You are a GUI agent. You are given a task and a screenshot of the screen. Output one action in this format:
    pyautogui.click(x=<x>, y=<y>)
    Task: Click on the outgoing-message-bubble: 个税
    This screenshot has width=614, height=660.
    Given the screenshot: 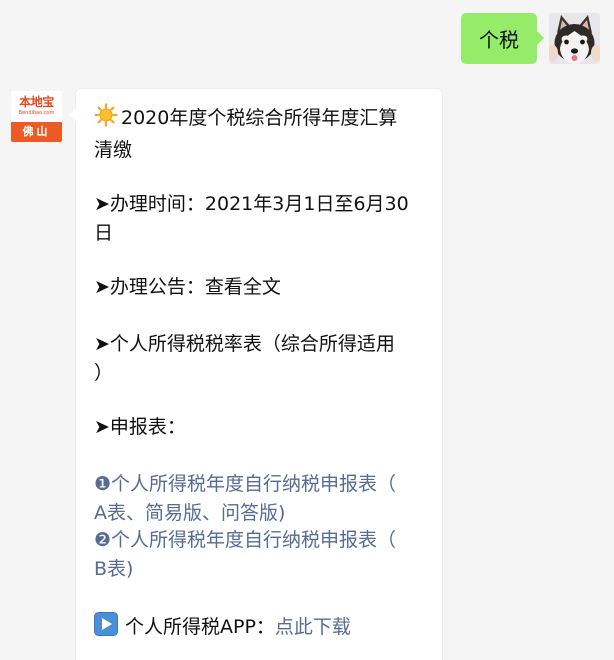 What is the action you would take?
    pyautogui.click(x=502, y=38)
    